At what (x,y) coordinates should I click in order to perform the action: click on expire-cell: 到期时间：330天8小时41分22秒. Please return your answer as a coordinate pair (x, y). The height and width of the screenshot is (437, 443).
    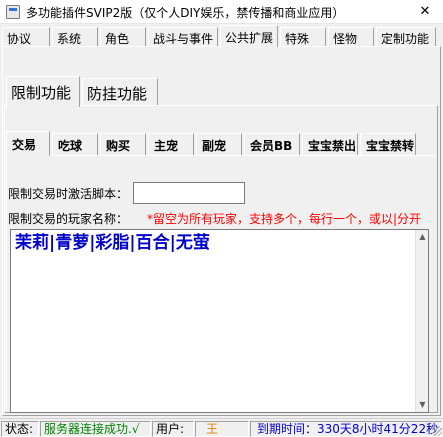
    Looking at the image, I should click on (346, 429).